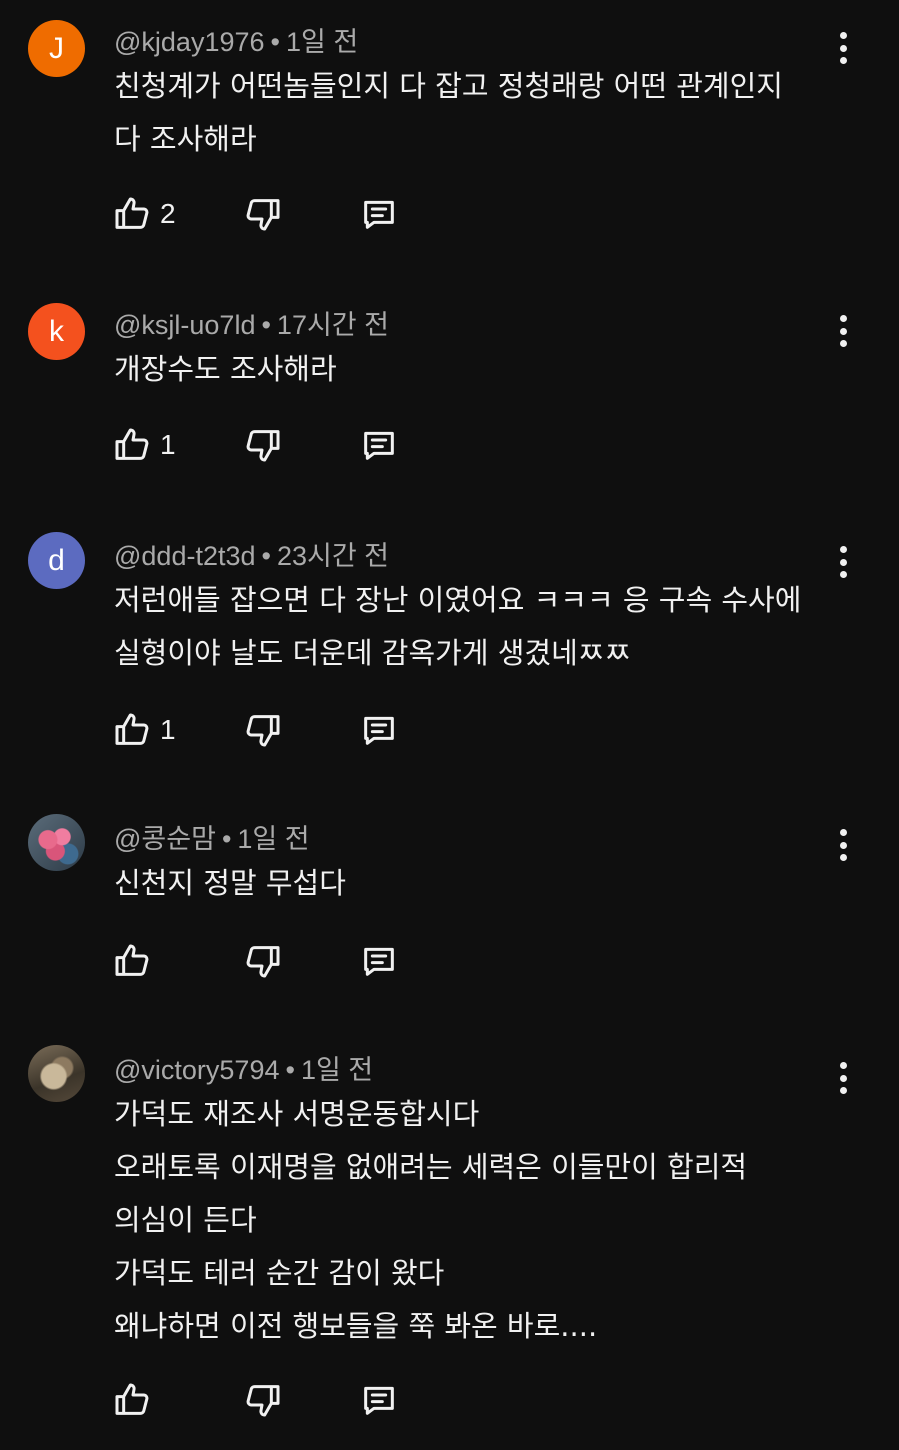 This screenshot has height=1450, width=899. I want to click on comment-line: 오래토록 이재명을 없애려는 세력은 이들만이 합리적, so click(431, 1167).